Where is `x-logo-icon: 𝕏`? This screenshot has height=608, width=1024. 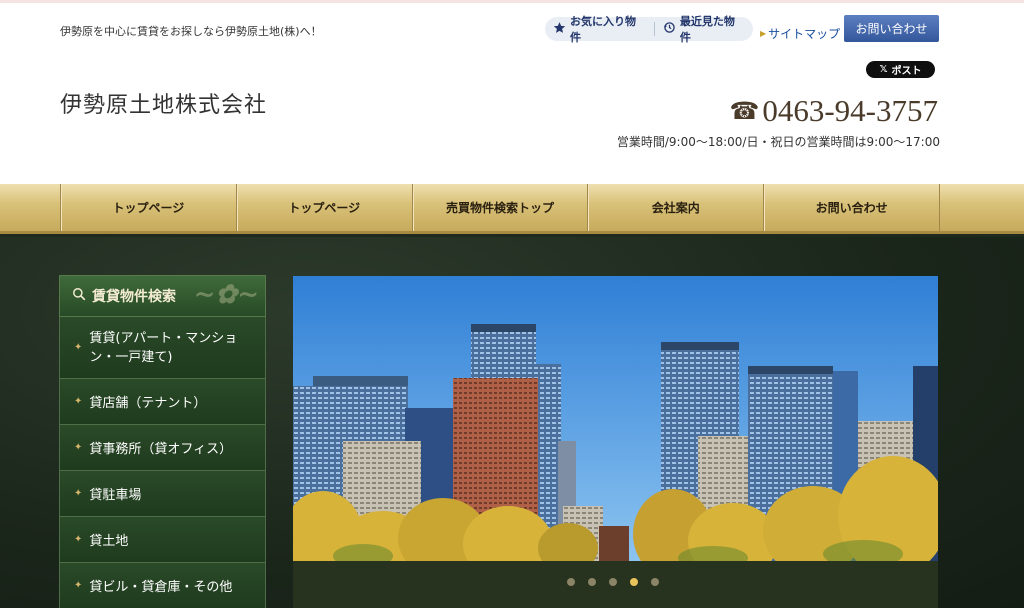
x-logo-icon: 𝕏 is located at coordinates (883, 69).